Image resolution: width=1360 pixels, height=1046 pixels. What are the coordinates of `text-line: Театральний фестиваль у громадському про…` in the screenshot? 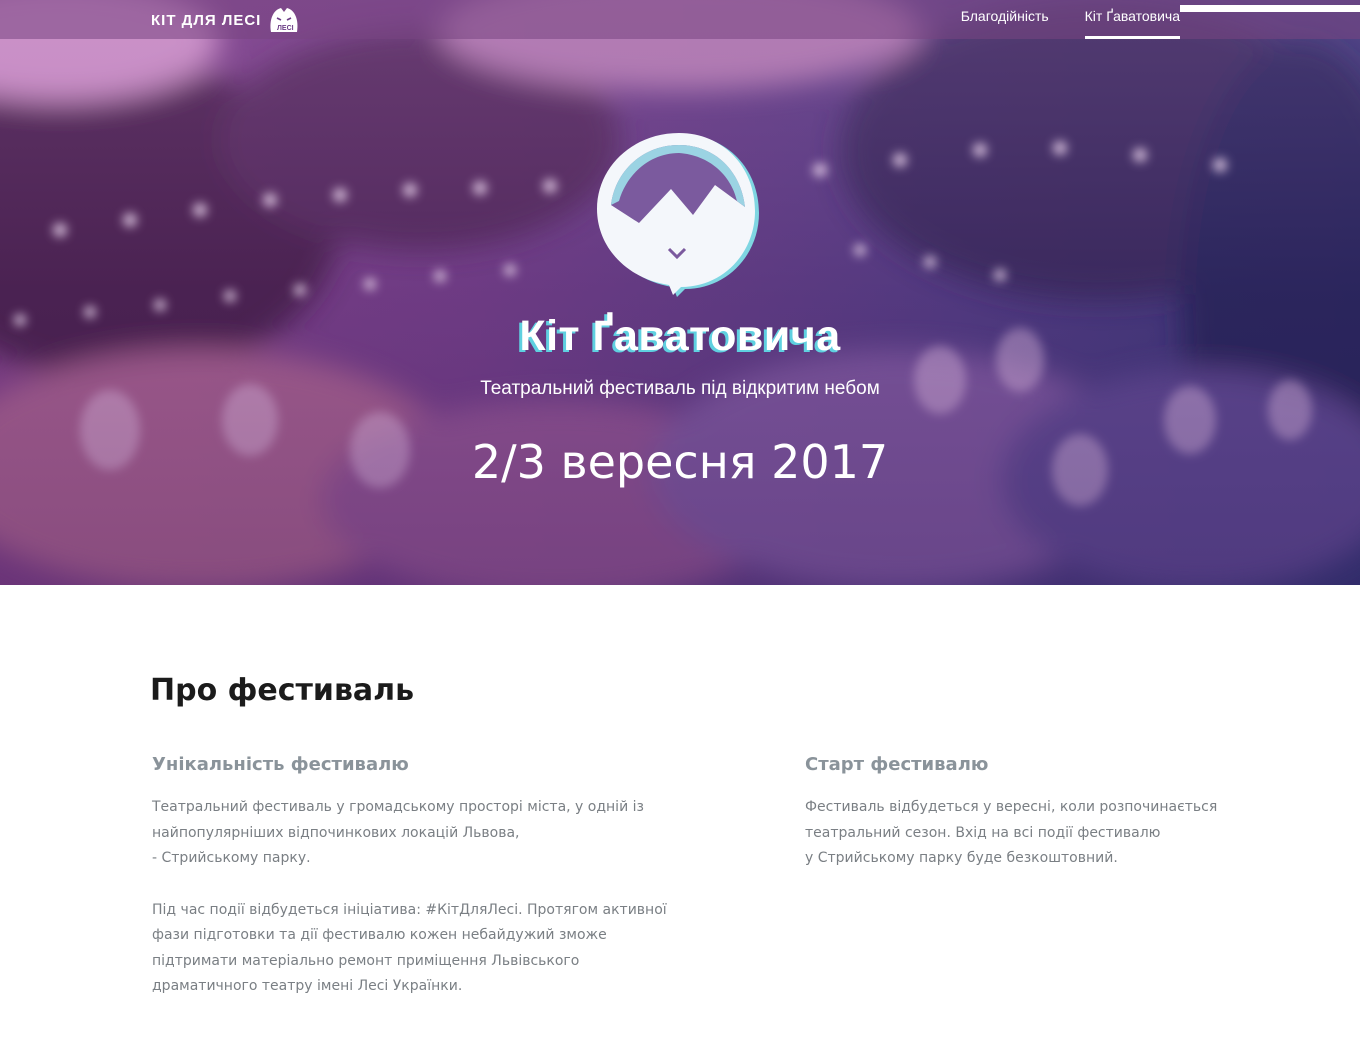 It's located at (398, 807).